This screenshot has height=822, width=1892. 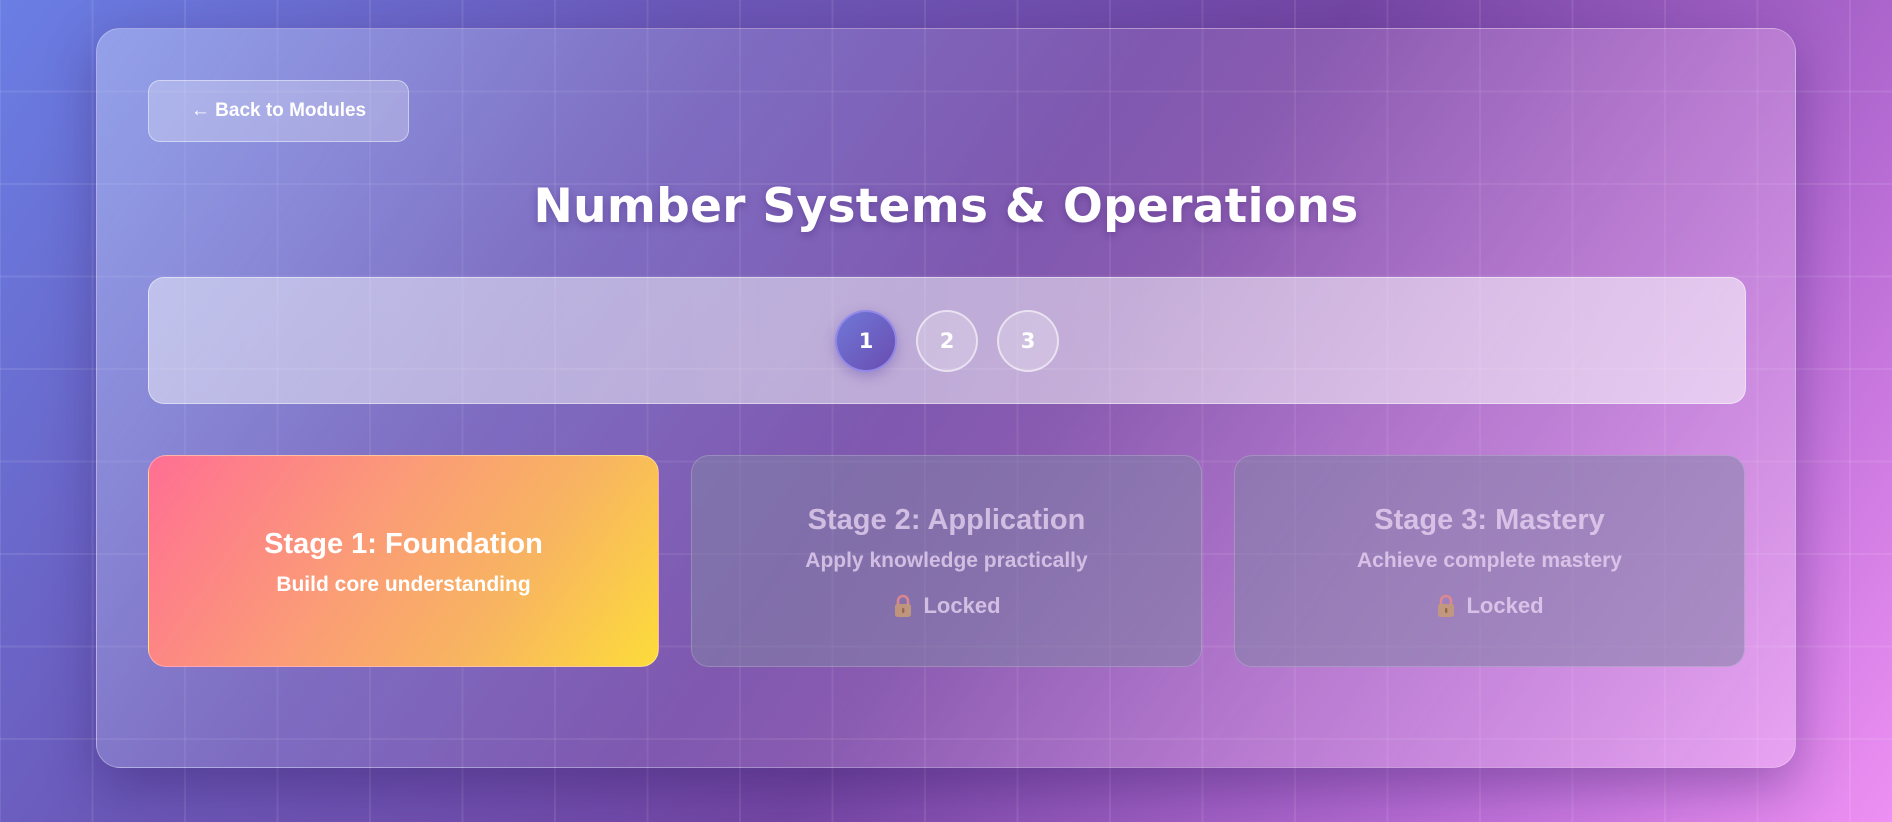 I want to click on page-title: Number Systems & Operations, so click(x=946, y=206).